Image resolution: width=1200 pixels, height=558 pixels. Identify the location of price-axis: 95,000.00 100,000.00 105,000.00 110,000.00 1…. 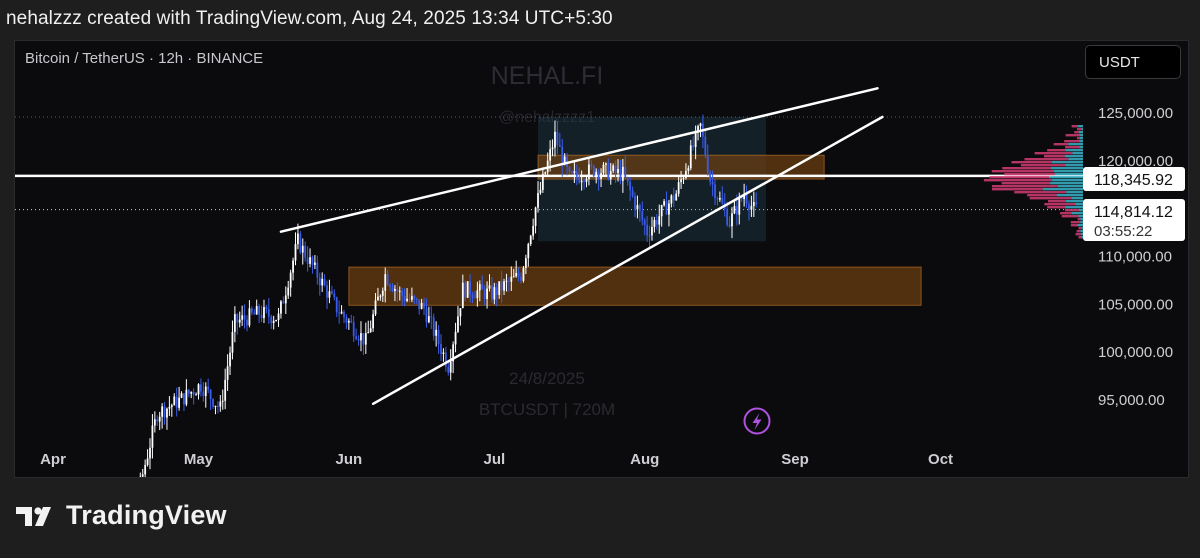
(1135, 257).